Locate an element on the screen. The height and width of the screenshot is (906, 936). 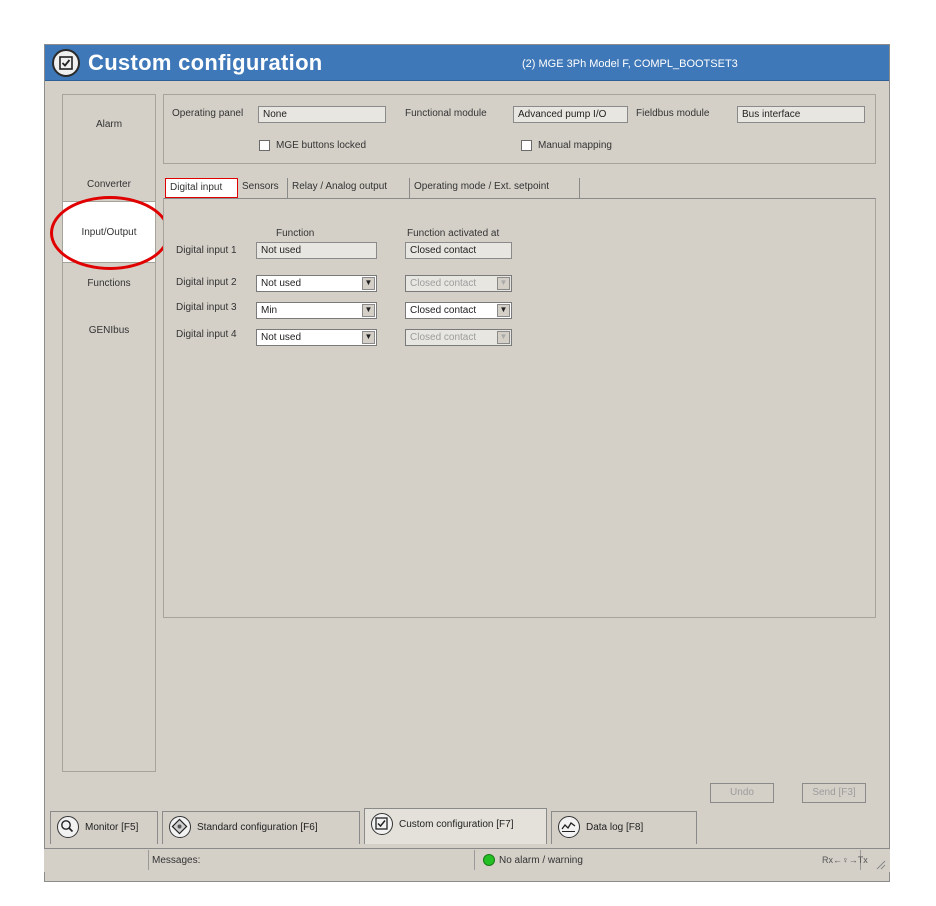
standard-config-icon is located at coordinates (180, 827).